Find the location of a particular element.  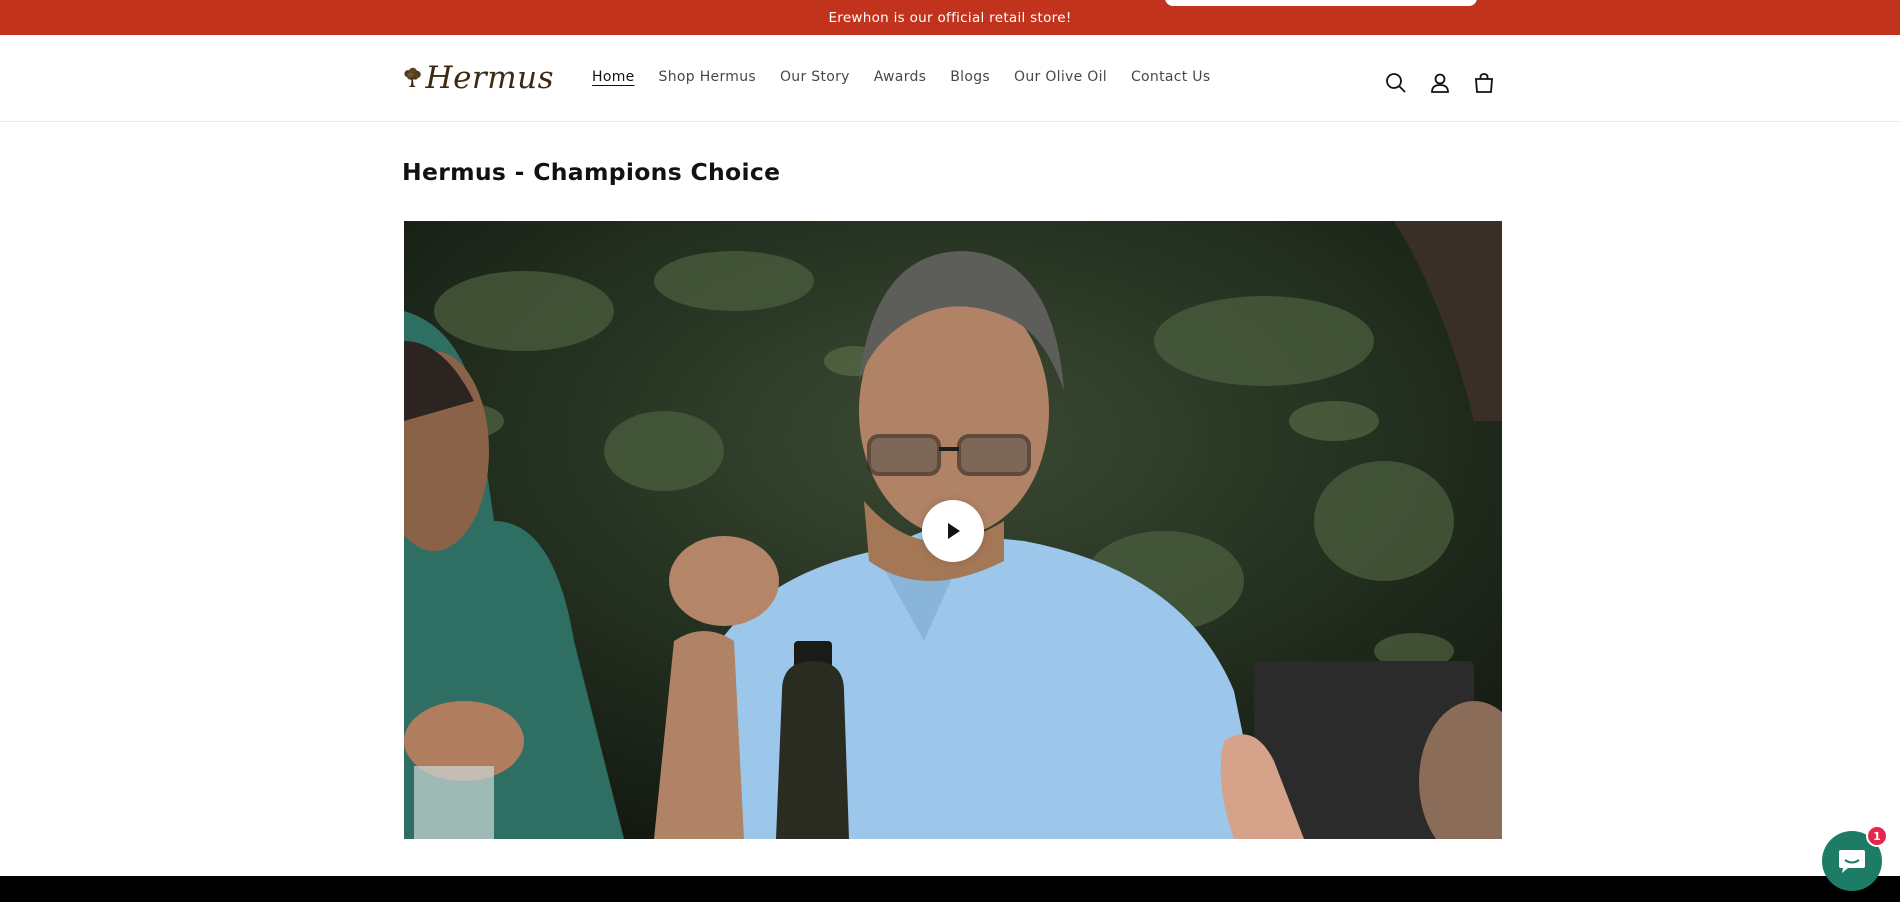

announcement-bar: Erewhon is our official retail store! is located at coordinates (950, 17).